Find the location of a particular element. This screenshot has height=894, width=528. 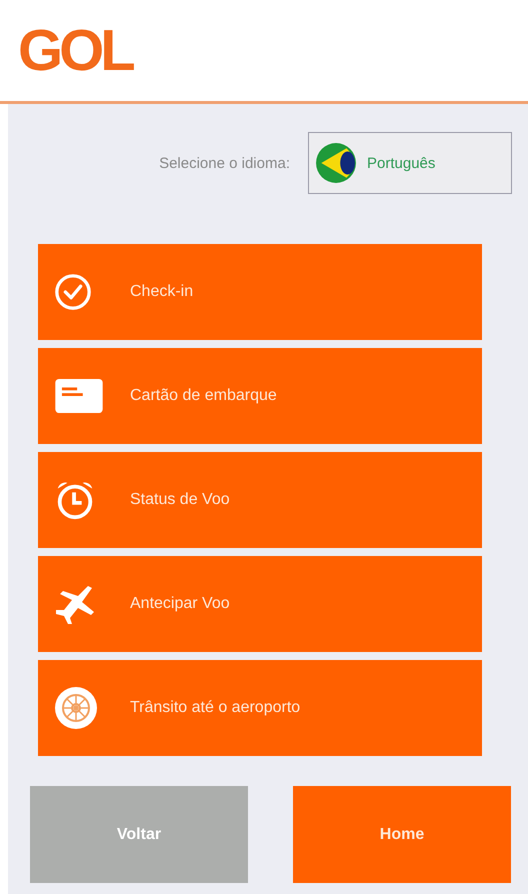

menu-item: Trânsito até o aeroporto is located at coordinates (260, 708).